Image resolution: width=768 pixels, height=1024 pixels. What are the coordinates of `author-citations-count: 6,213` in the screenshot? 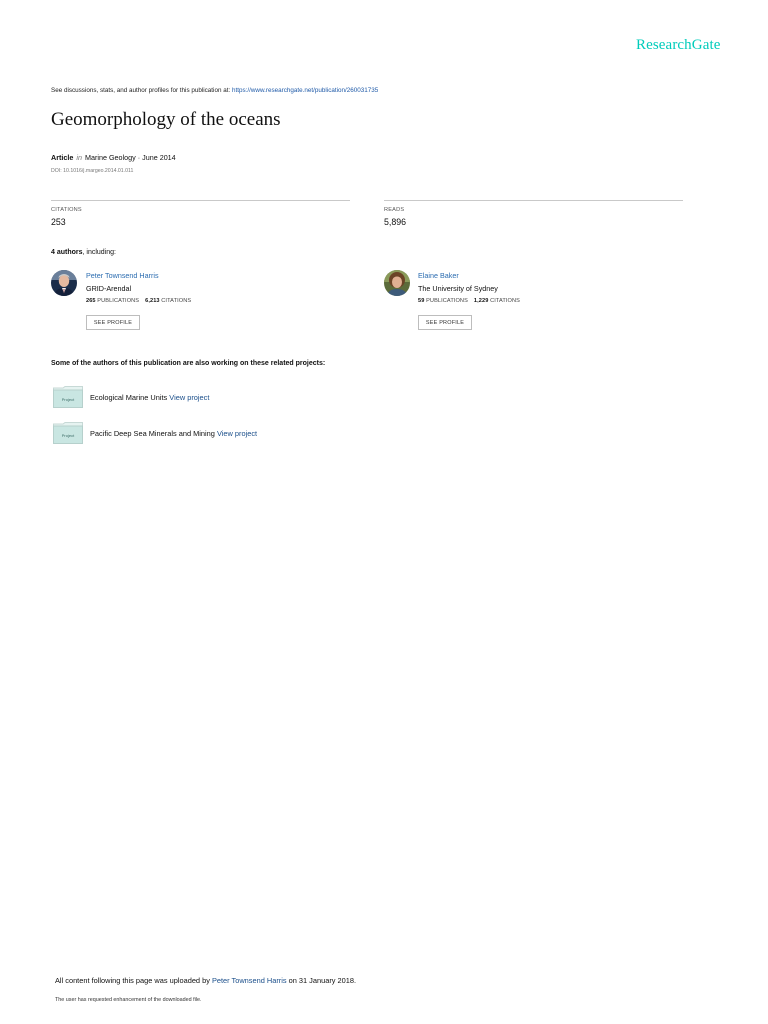 It's located at (152, 301).